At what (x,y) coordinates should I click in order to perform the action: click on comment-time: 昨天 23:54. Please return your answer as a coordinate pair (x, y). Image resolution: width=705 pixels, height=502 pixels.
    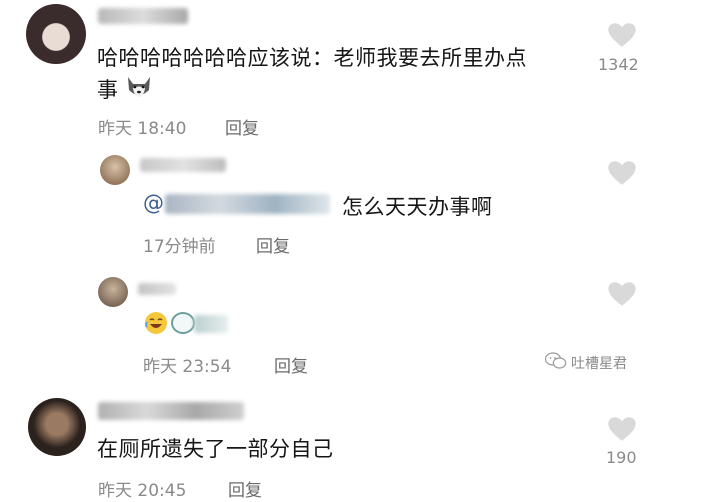
    Looking at the image, I should click on (187, 367).